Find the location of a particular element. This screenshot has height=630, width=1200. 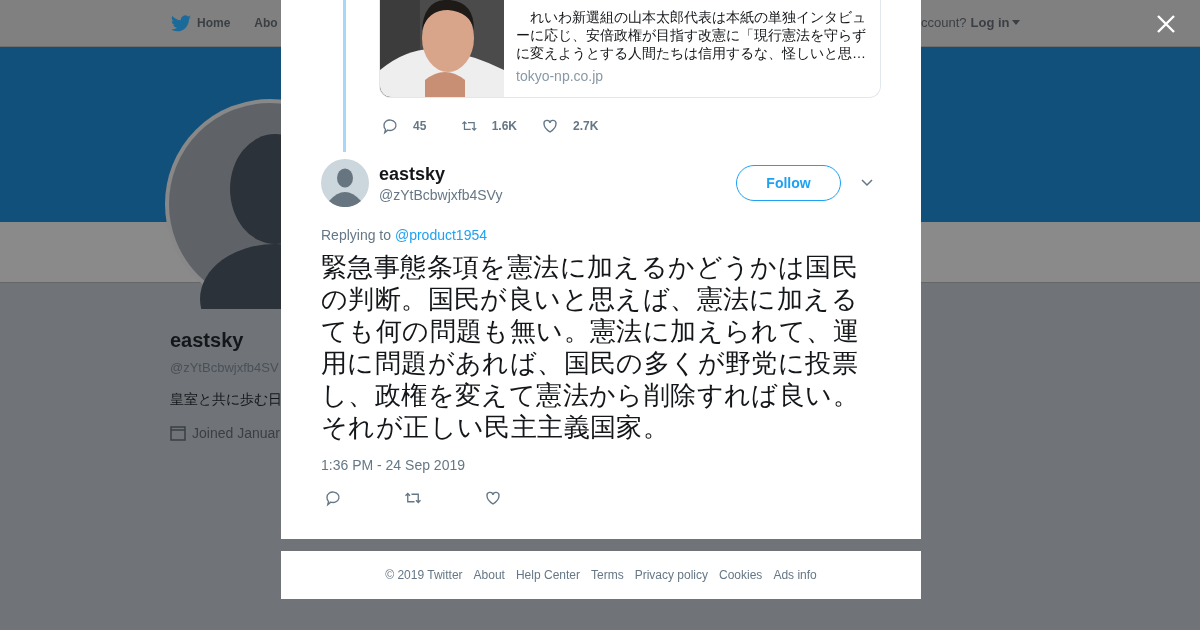

profile-name: eastsky is located at coordinates (207, 340).